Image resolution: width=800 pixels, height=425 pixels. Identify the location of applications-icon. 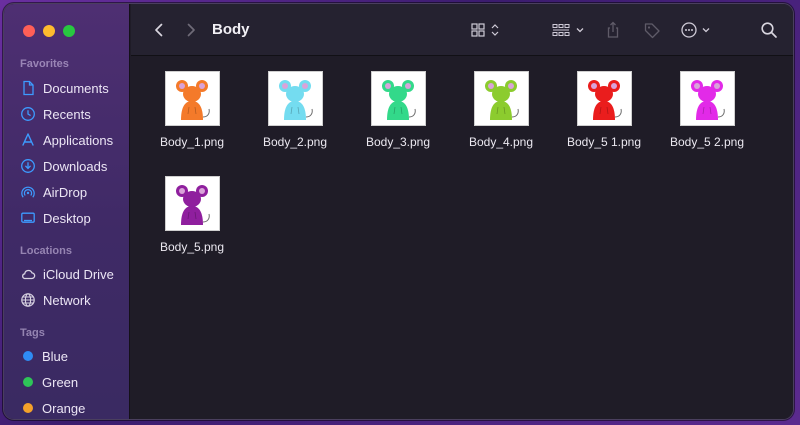
(28, 139).